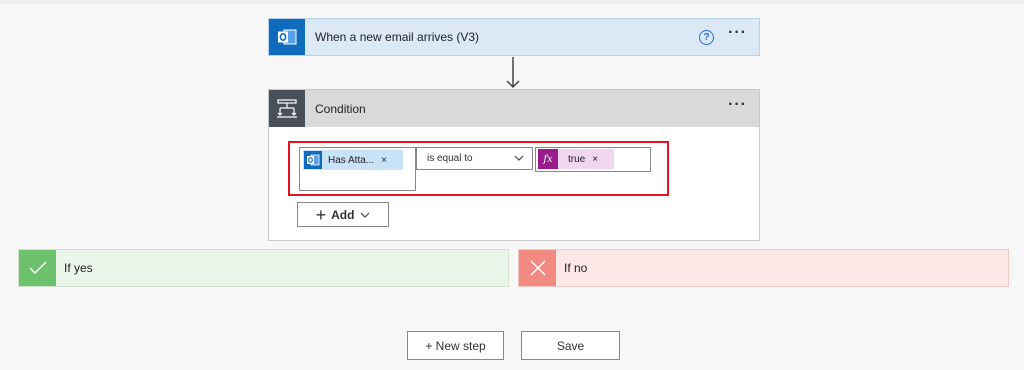  Describe the element at coordinates (321, 214) in the screenshot. I see `plus-icon: +` at that location.